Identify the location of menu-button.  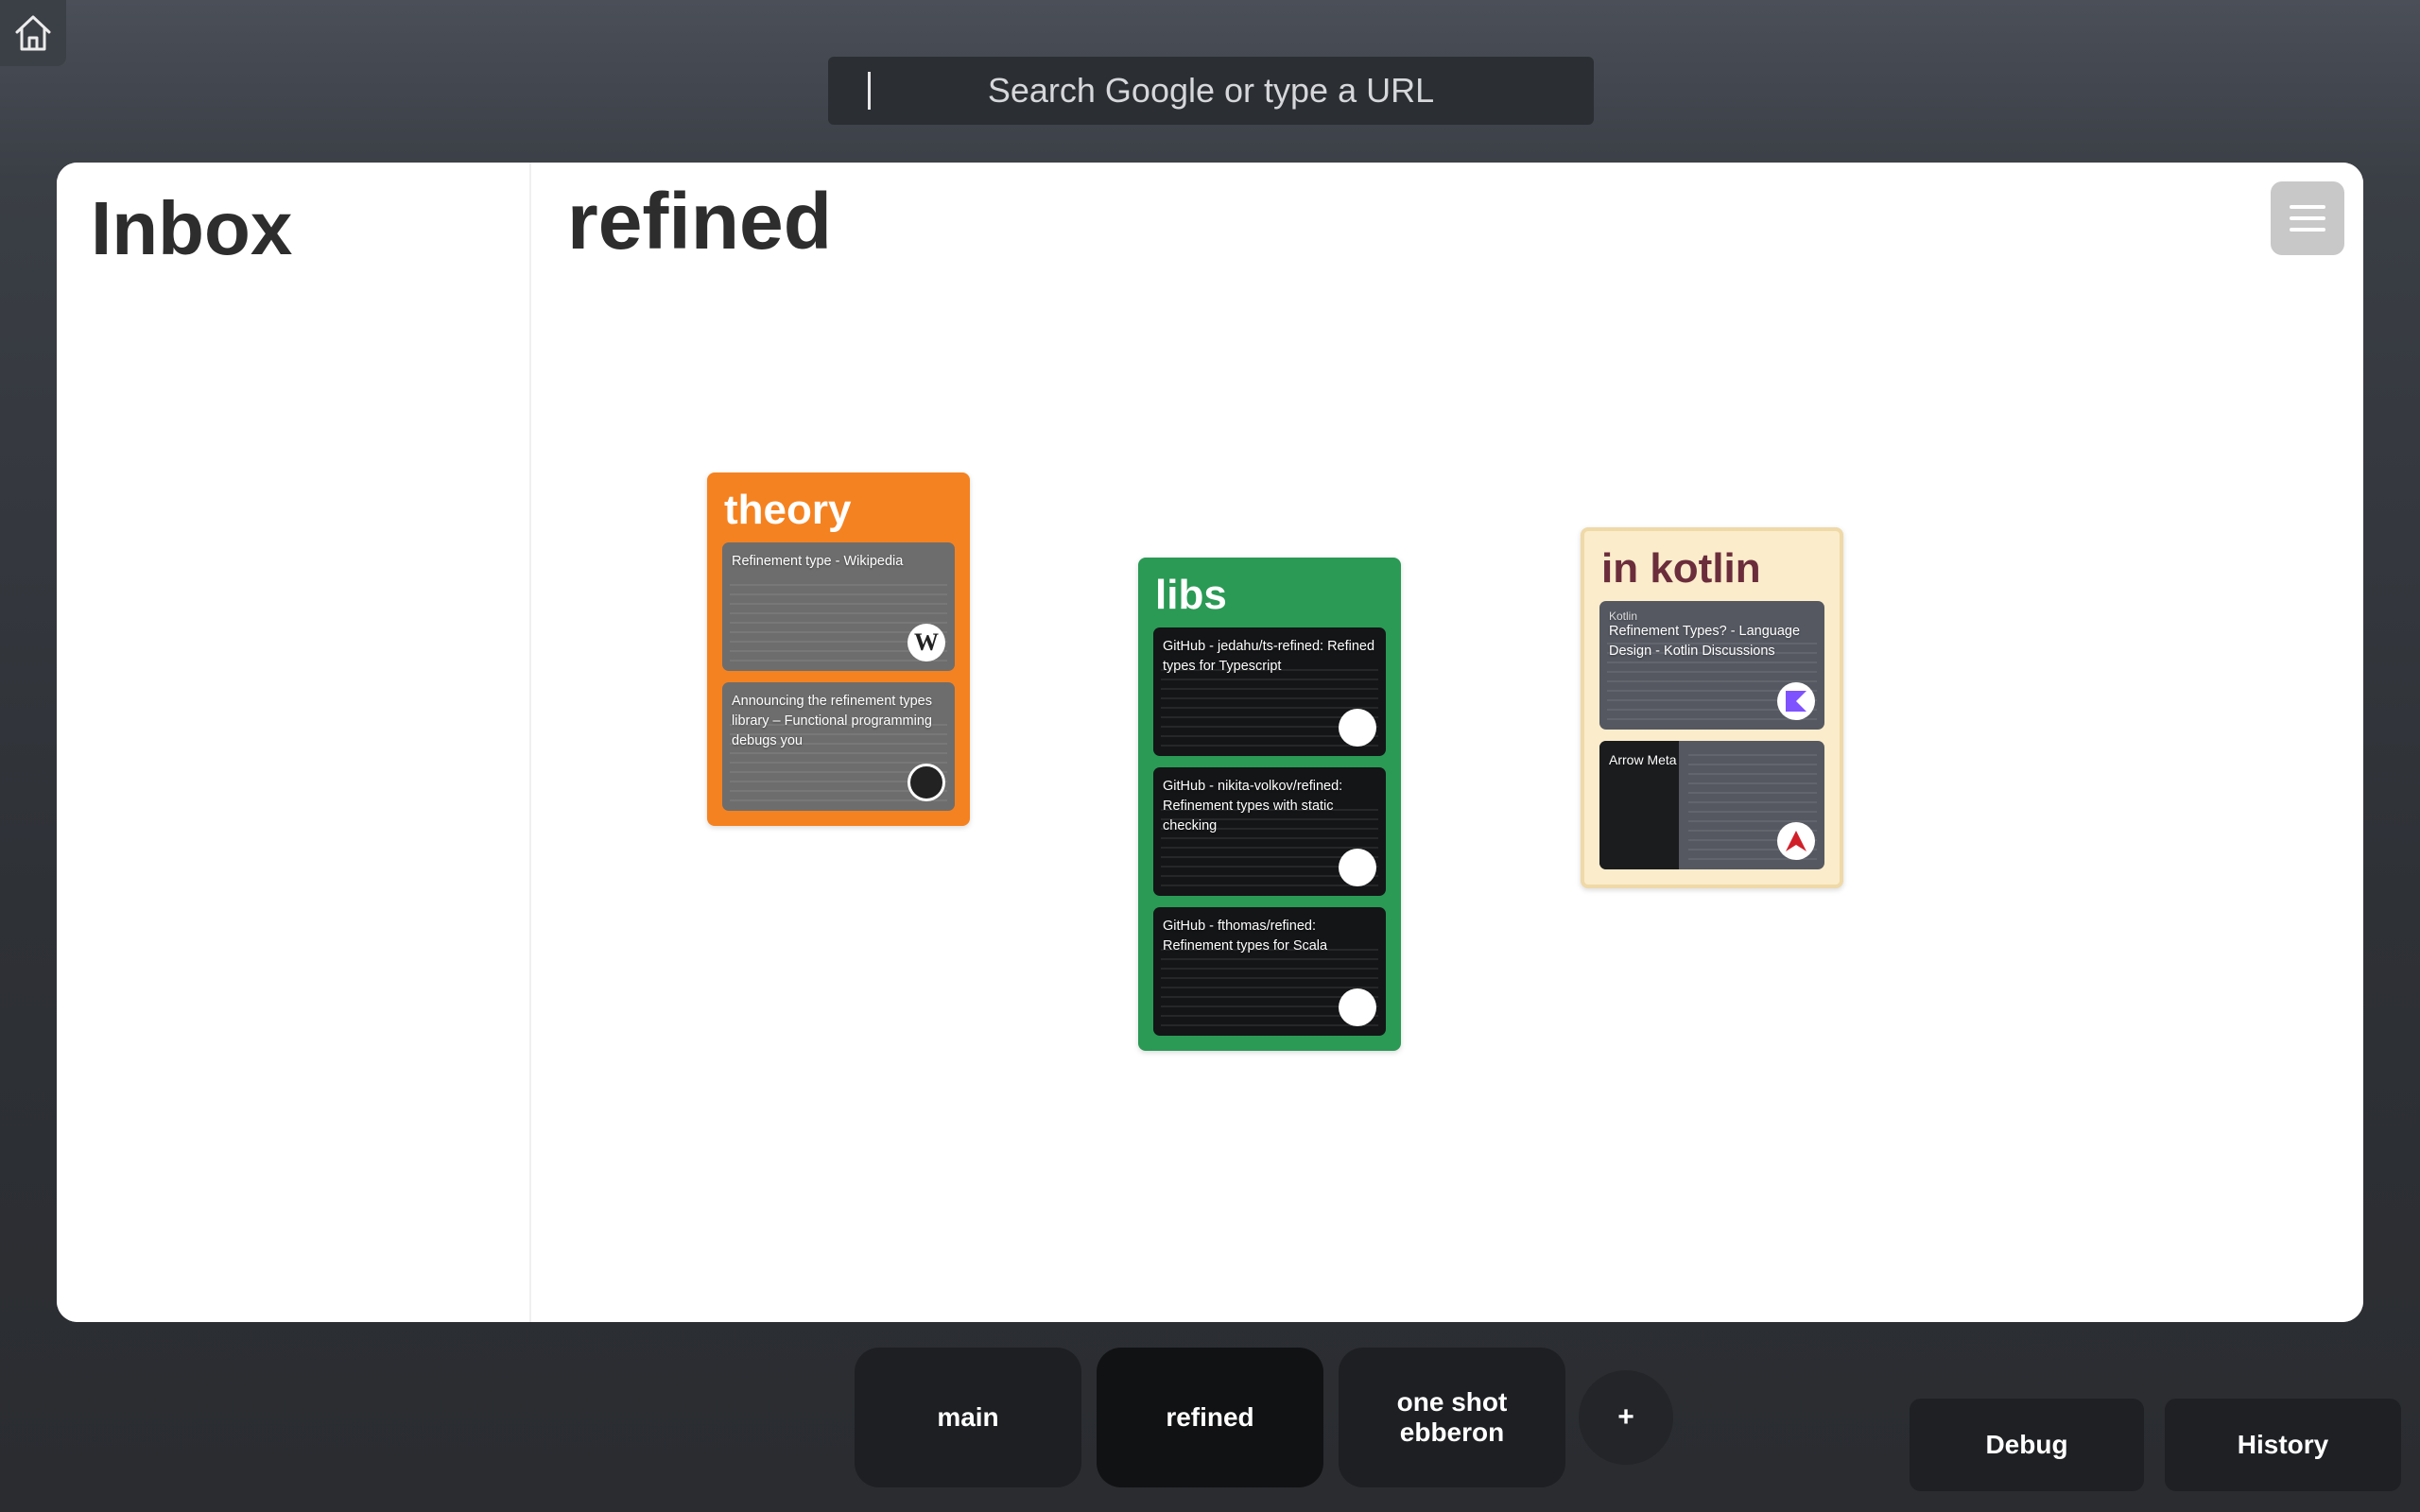
(2307, 218).